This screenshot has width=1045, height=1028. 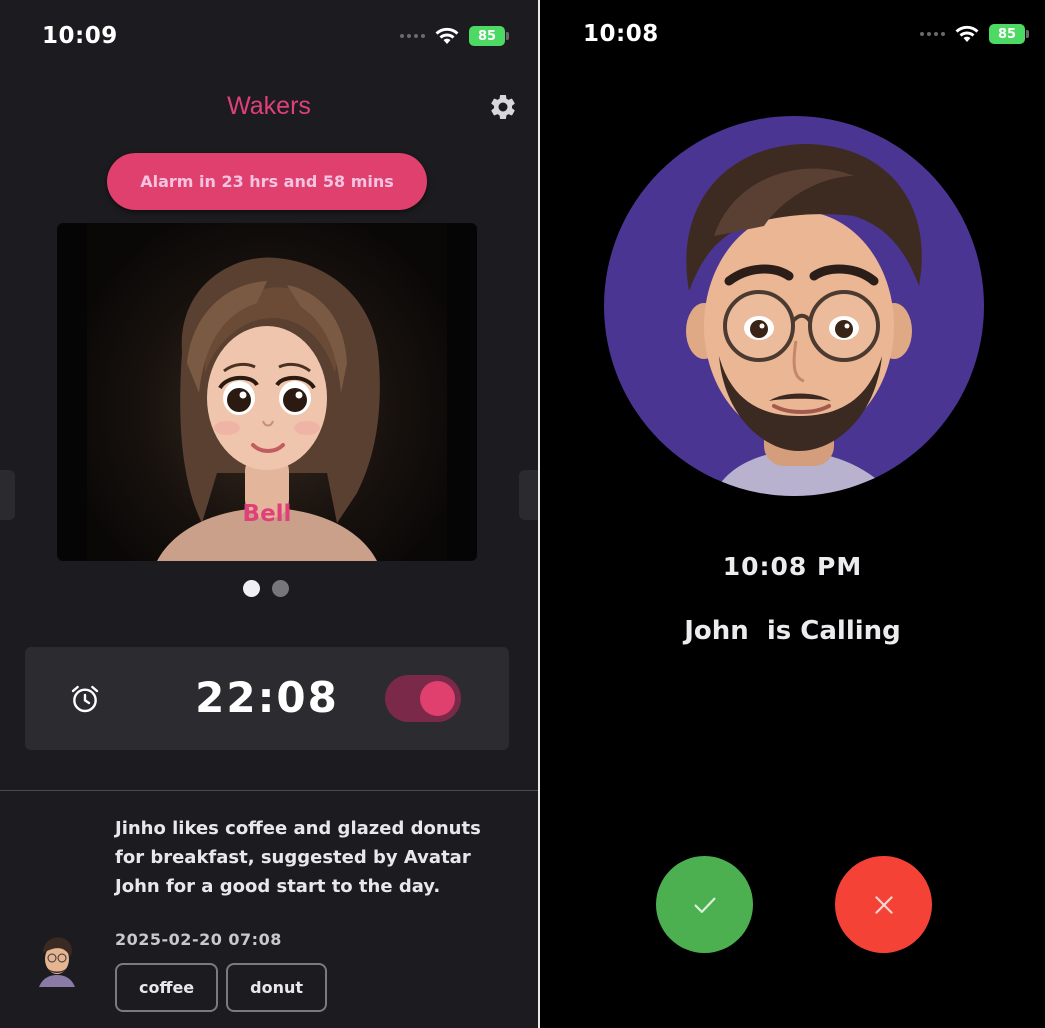 I want to click on status-time: 10:09, so click(x=80, y=36).